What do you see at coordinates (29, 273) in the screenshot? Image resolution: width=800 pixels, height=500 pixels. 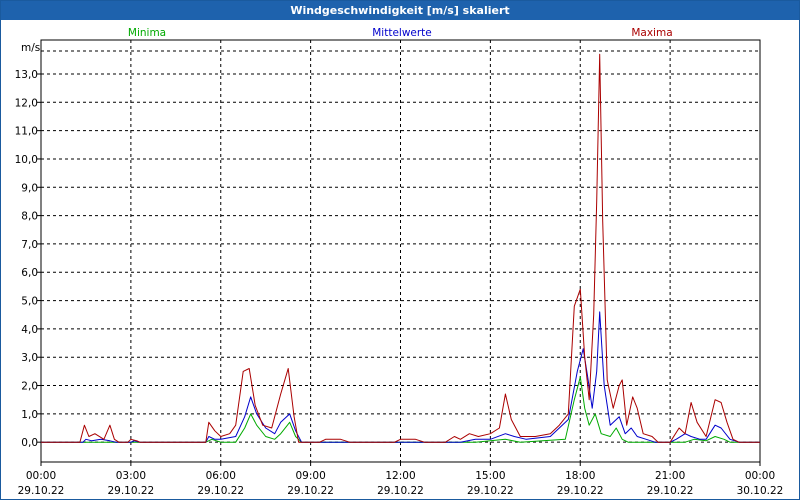 I see `y-tick-label: 6,0` at bounding box center [29, 273].